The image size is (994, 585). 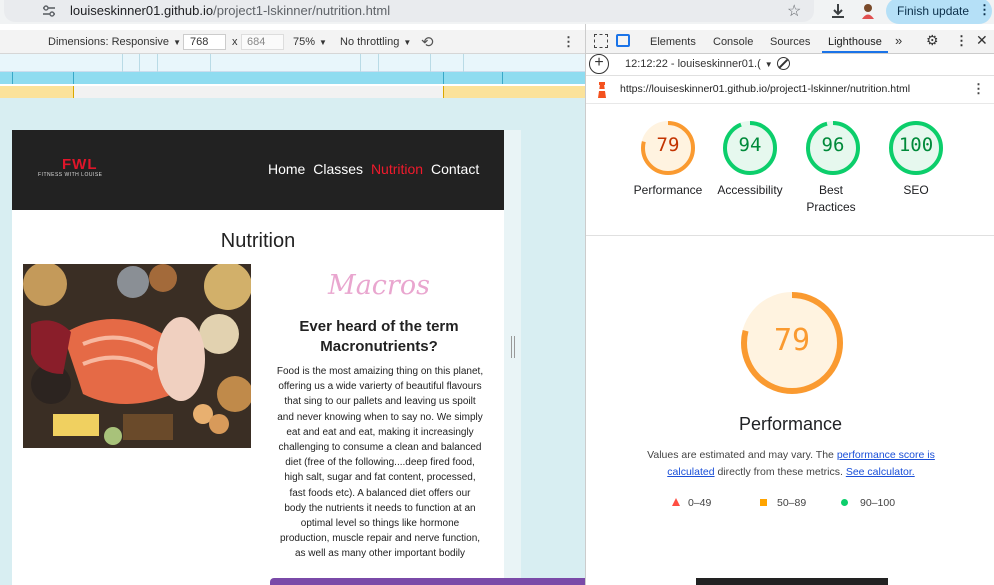 What do you see at coordinates (783, 503) in the screenshot?
I see `legend-average: 50–89` at bounding box center [783, 503].